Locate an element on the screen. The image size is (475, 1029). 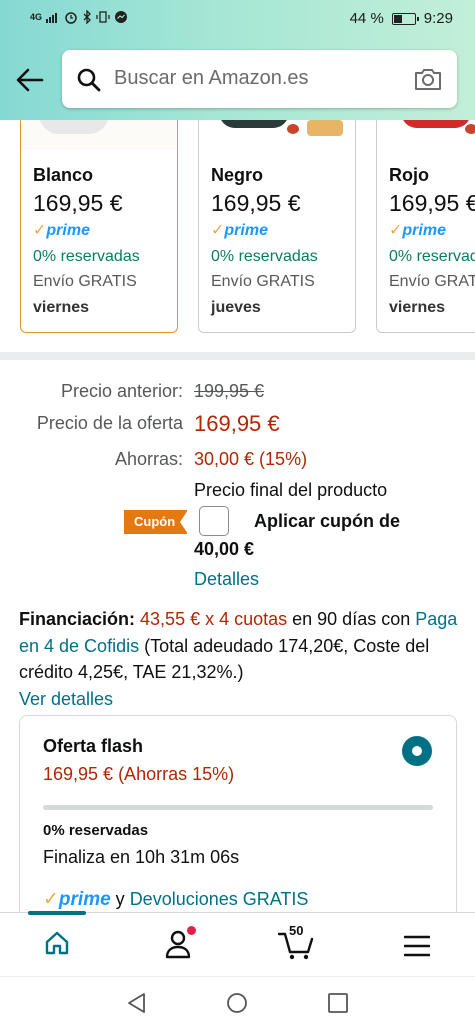
free-returns-link: Devoluciones GRATIS is located at coordinates (219, 899).